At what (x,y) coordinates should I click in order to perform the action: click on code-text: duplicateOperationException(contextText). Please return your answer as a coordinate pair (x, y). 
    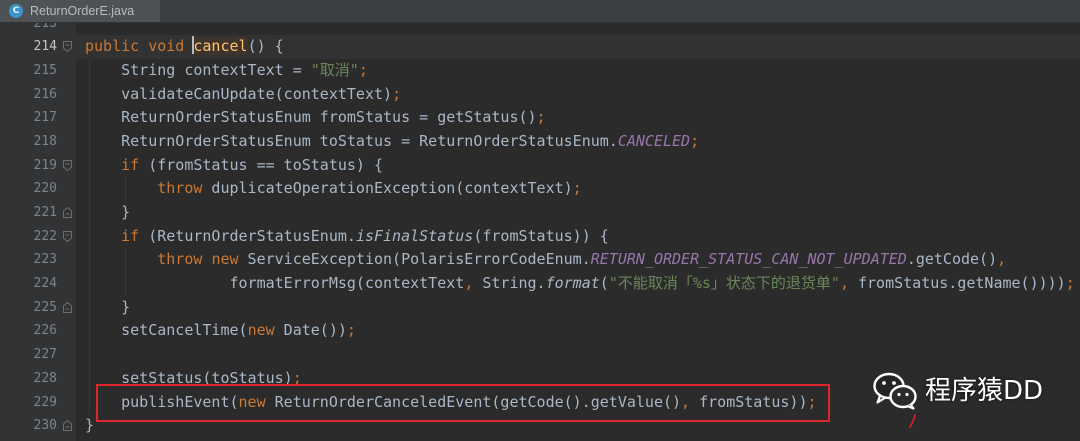
    Looking at the image, I should click on (387, 188).